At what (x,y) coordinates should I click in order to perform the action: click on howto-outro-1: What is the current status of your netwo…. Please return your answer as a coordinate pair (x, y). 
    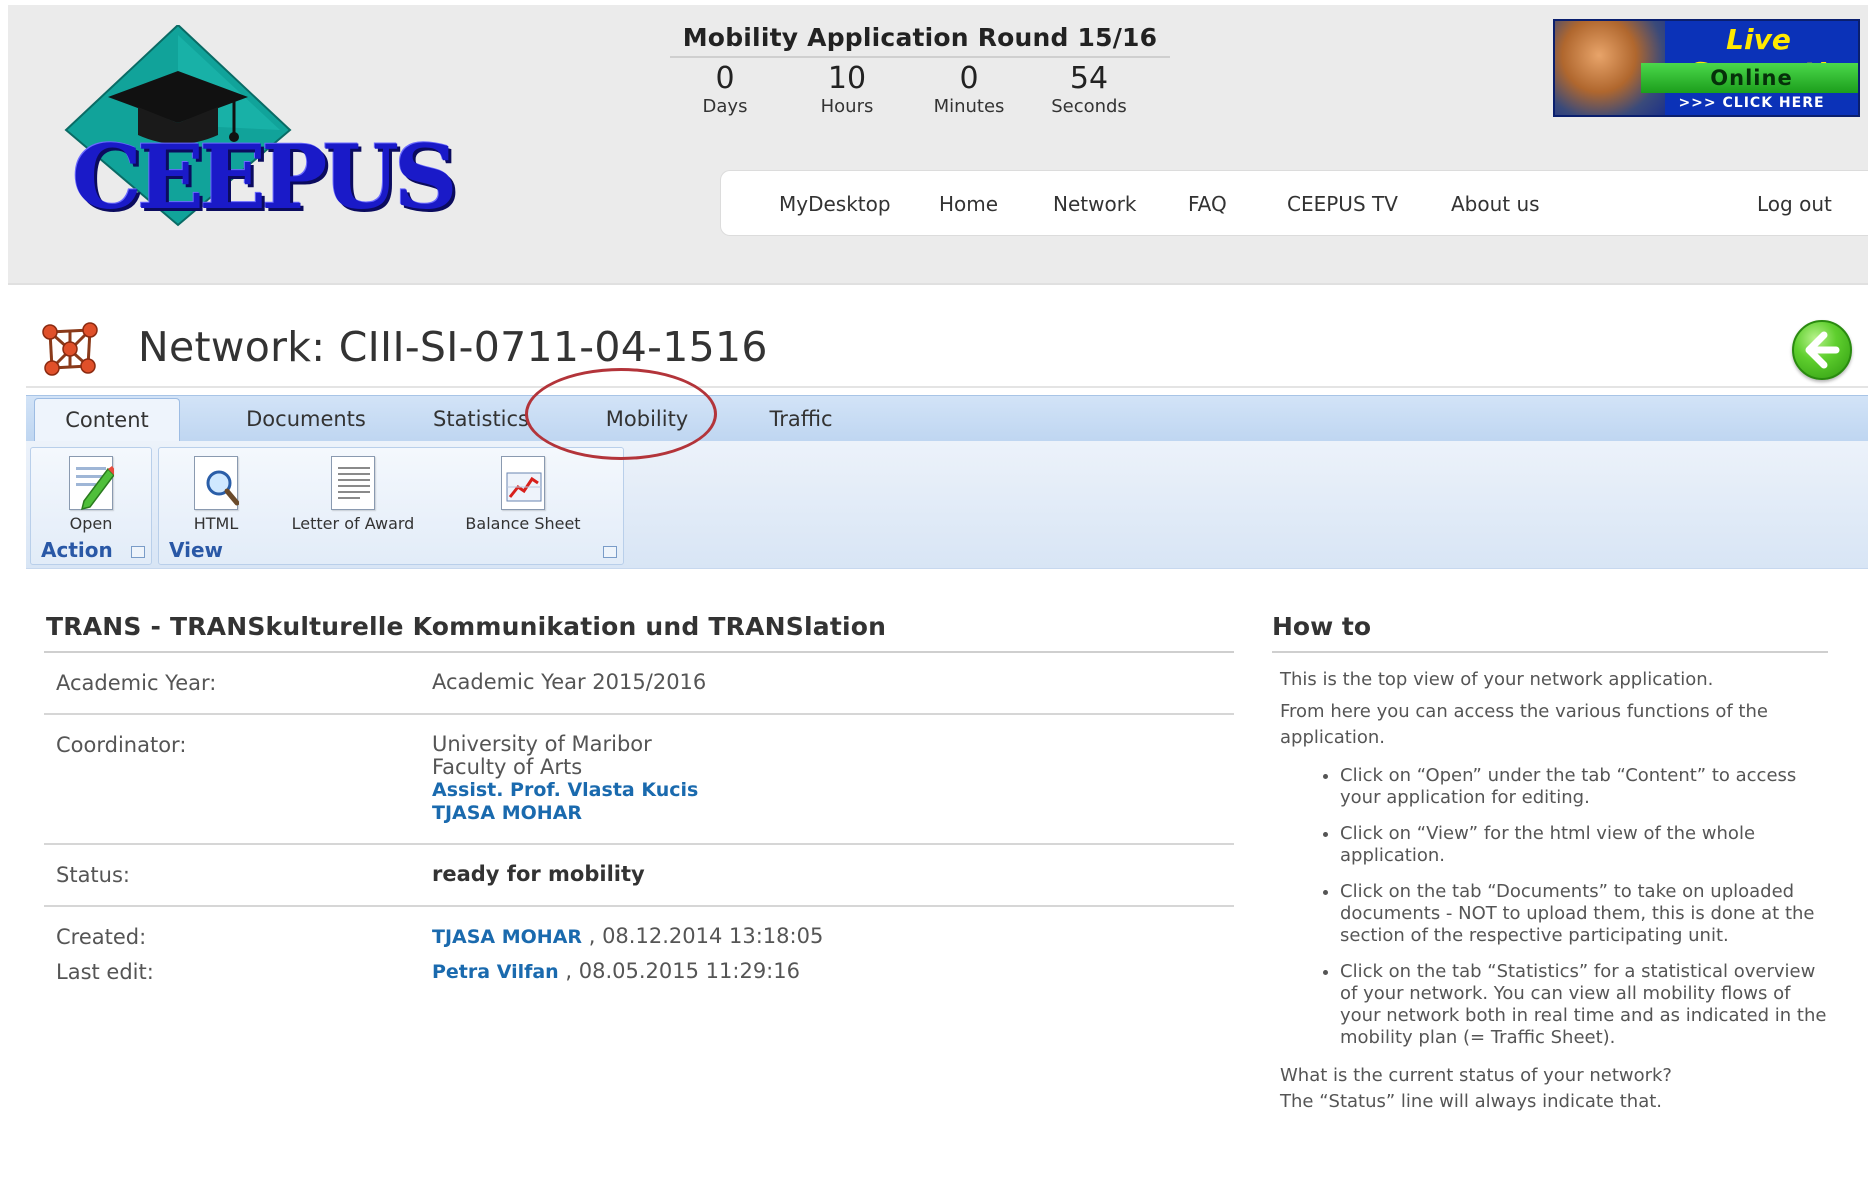
    Looking at the image, I should click on (1476, 1075).